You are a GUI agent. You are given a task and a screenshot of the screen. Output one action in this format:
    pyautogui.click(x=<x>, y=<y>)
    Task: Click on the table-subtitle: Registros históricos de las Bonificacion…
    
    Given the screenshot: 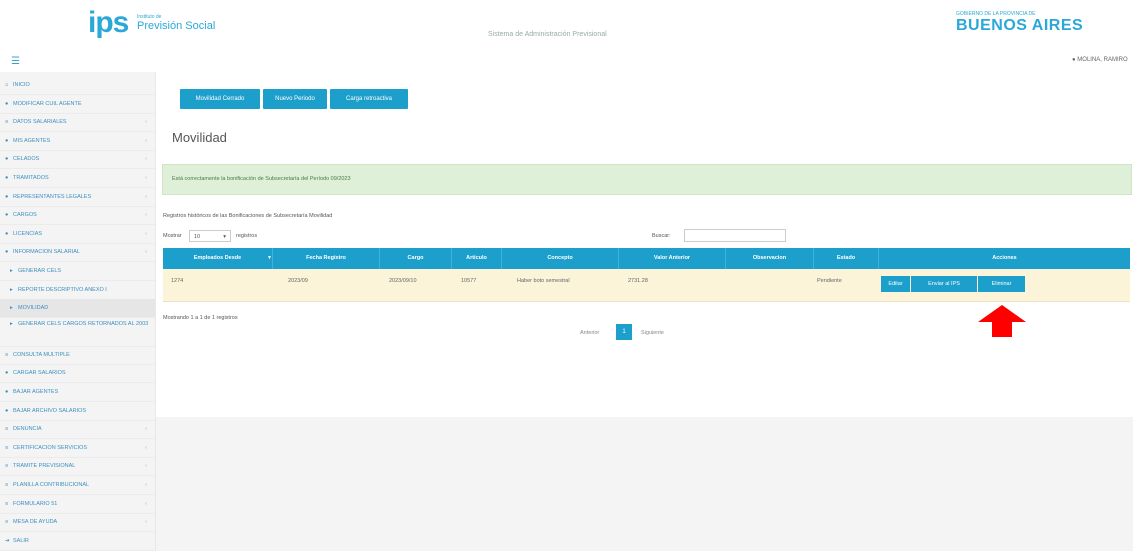 What is the action you would take?
    pyautogui.click(x=248, y=216)
    